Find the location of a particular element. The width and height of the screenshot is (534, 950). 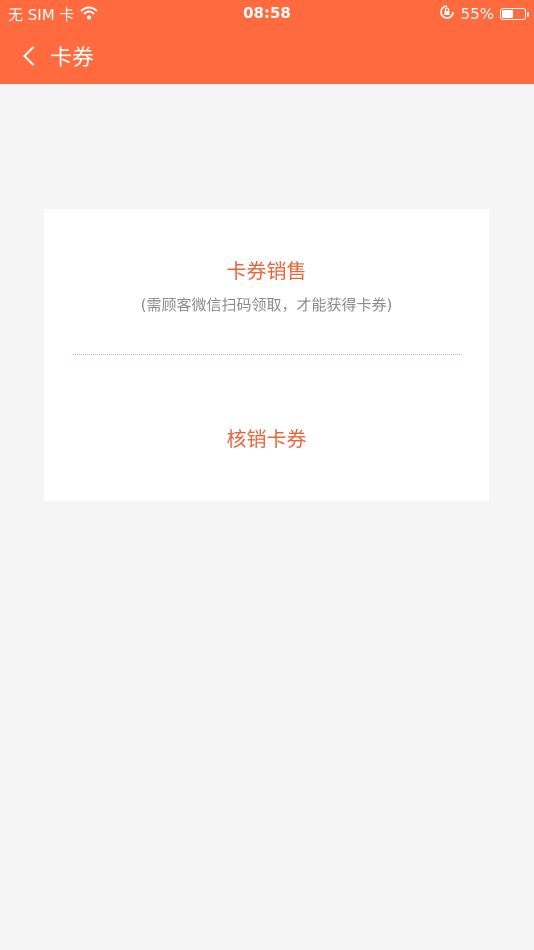

status-bar: 无 SIM 卡 08:58 55% is located at coordinates (267, 14).